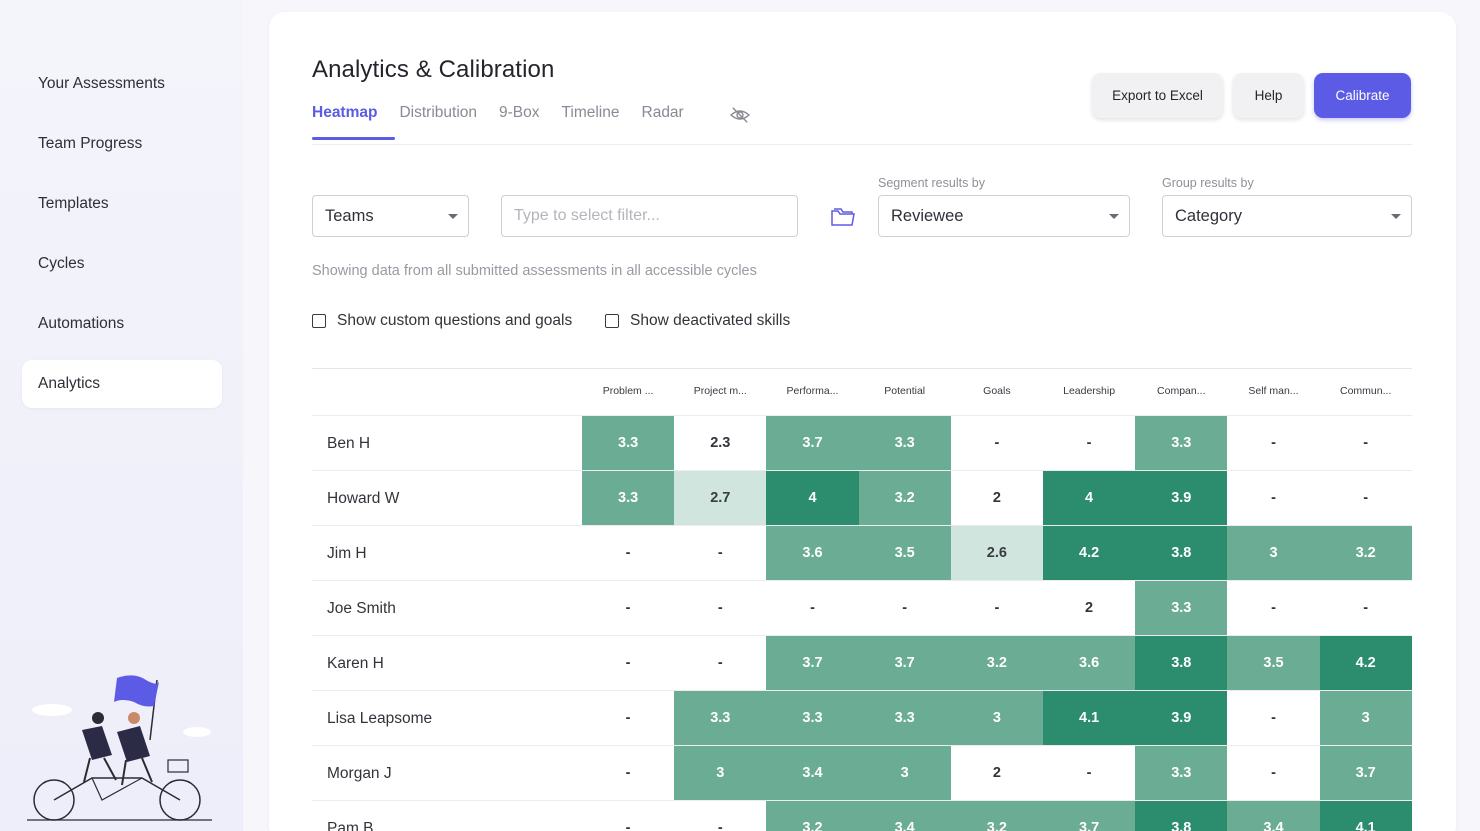 Image resolution: width=1480 pixels, height=831 pixels. Describe the element at coordinates (319, 321) in the screenshot. I see `checkbox-box` at that location.